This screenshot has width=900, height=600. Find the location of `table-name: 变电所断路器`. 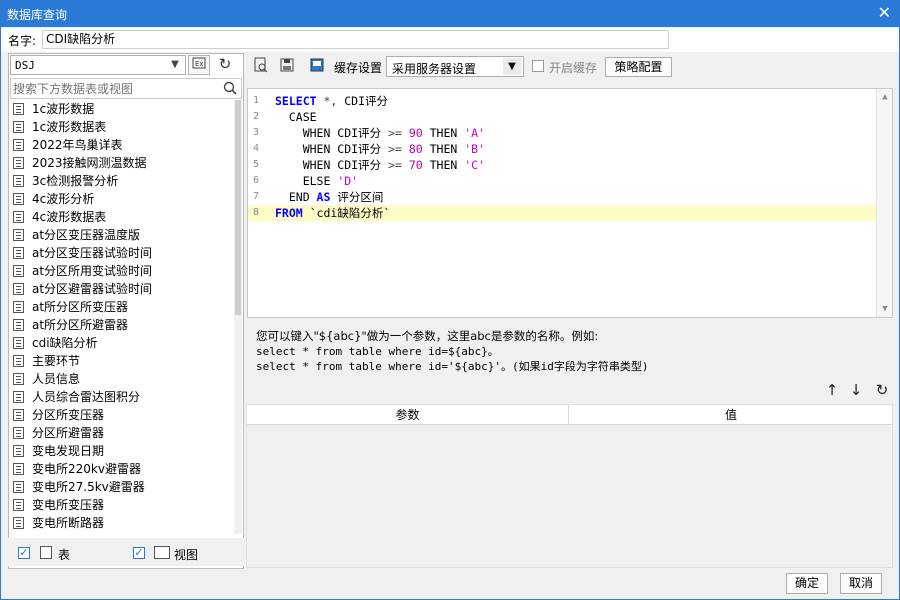

table-name: 变电所断路器 is located at coordinates (68, 523).